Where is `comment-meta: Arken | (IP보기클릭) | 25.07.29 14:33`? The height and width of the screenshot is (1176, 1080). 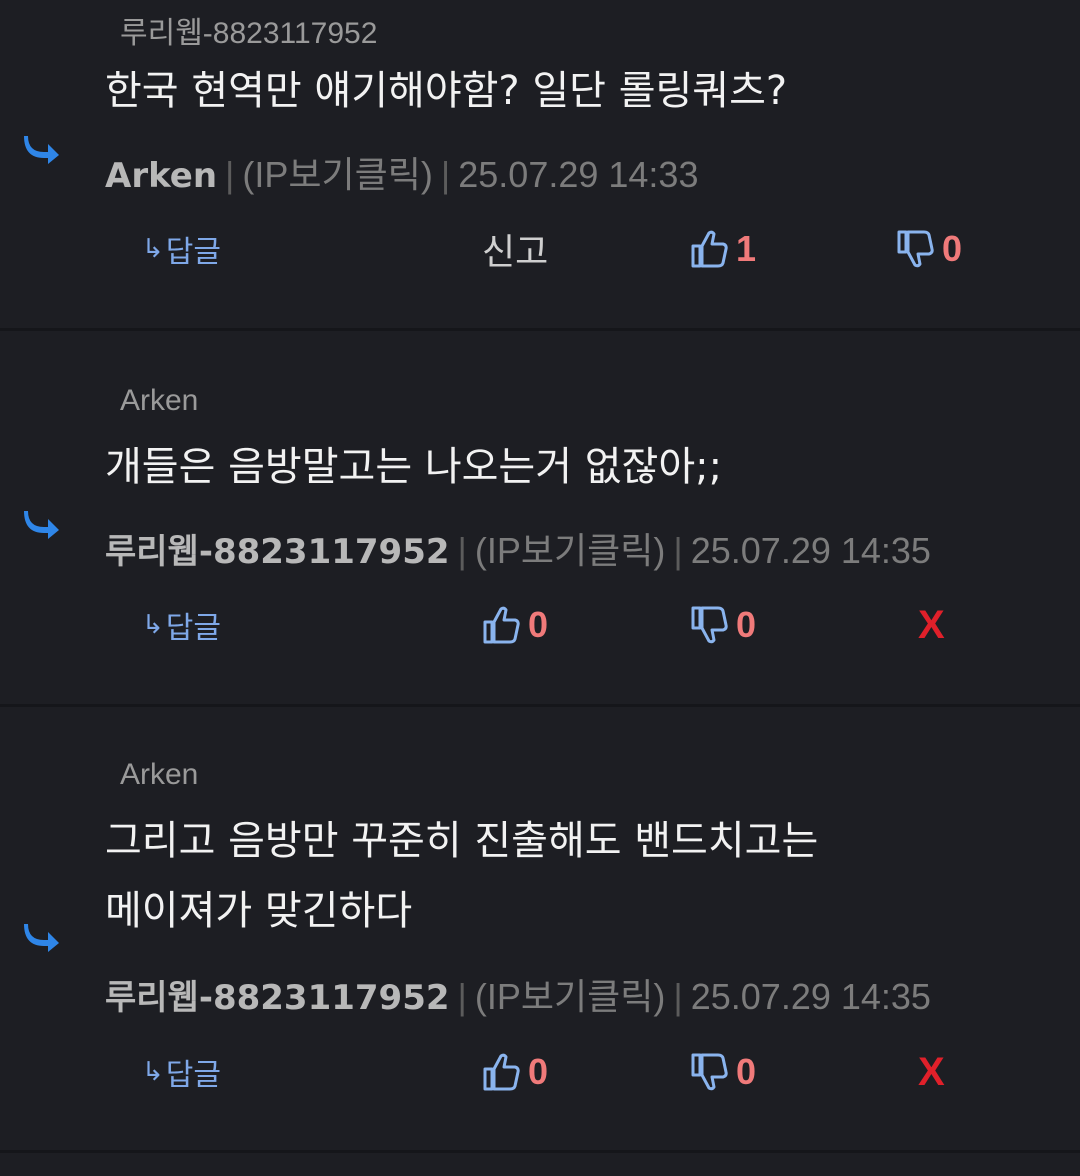 comment-meta: Arken | (IP보기클릭) | 25.07.29 14:33 is located at coordinates (401, 172).